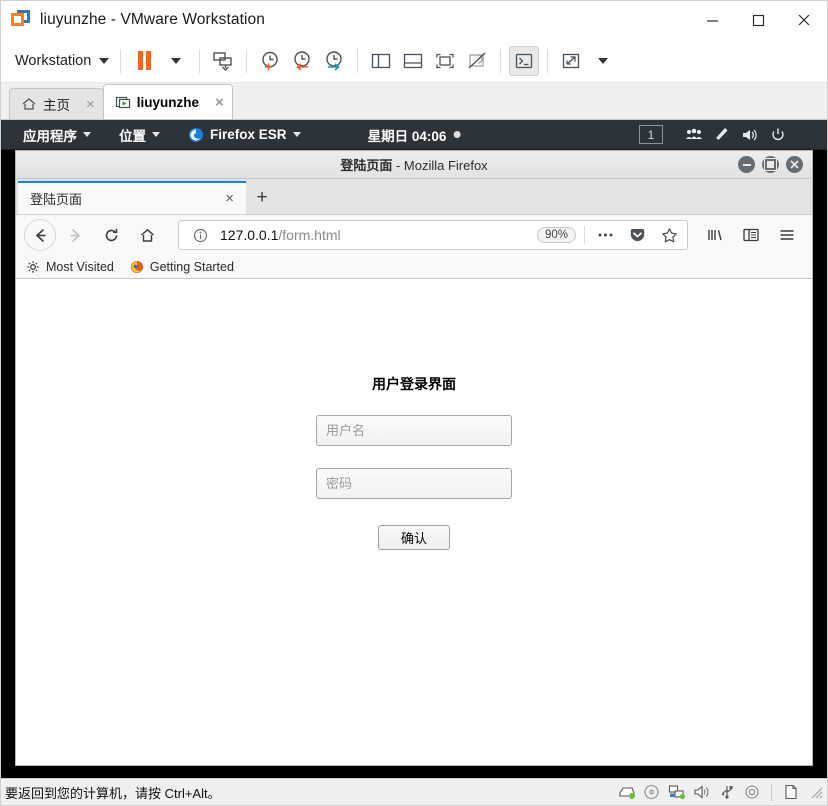  I want to click on bookmark-getting-started-label: Getting Started, so click(191, 266).